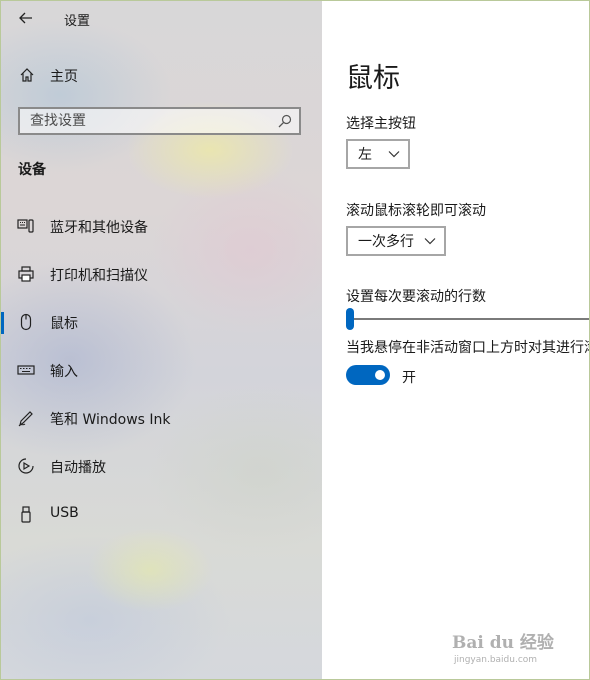 The width and height of the screenshot is (590, 680). Describe the element at coordinates (161, 370) in the screenshot. I see `sidebar-item-typing: 输入` at that location.